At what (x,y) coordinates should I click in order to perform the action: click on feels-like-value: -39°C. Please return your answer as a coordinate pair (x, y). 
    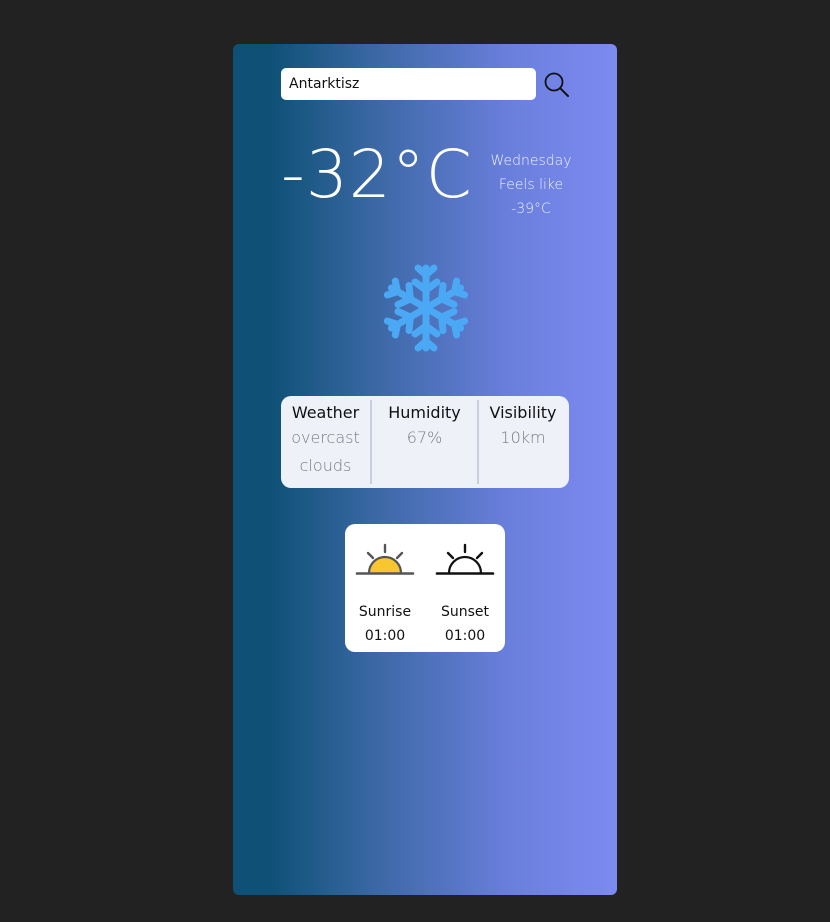
    Looking at the image, I should click on (531, 209).